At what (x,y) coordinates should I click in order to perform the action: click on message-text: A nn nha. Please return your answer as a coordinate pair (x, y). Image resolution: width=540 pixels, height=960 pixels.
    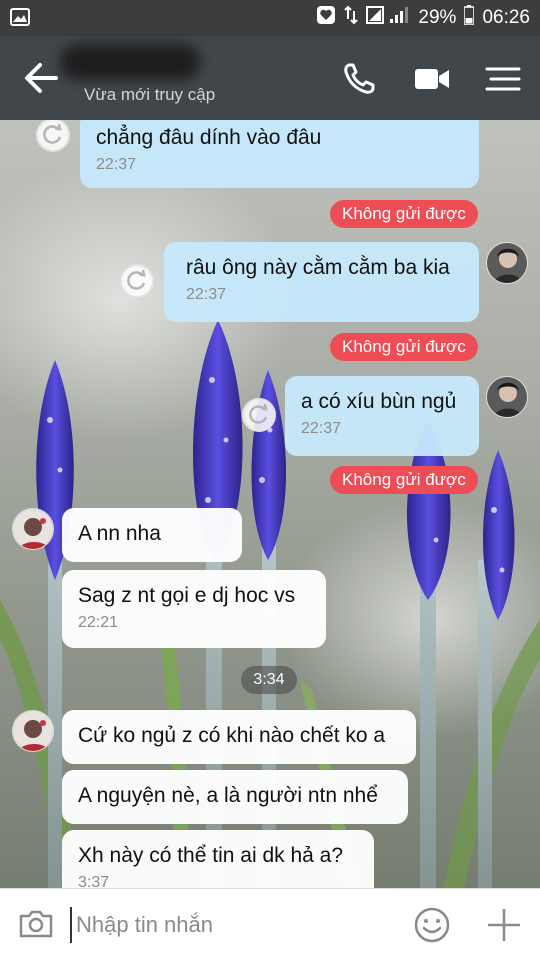
    Looking at the image, I should click on (119, 533).